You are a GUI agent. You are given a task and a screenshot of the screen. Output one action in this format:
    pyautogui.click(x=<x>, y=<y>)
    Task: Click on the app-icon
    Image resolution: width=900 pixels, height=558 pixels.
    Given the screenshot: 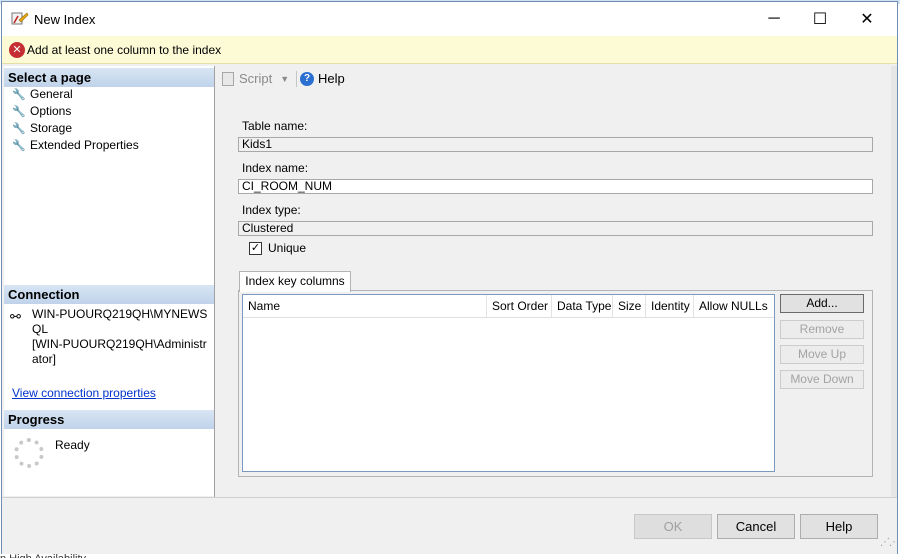 What is the action you would take?
    pyautogui.click(x=20, y=18)
    